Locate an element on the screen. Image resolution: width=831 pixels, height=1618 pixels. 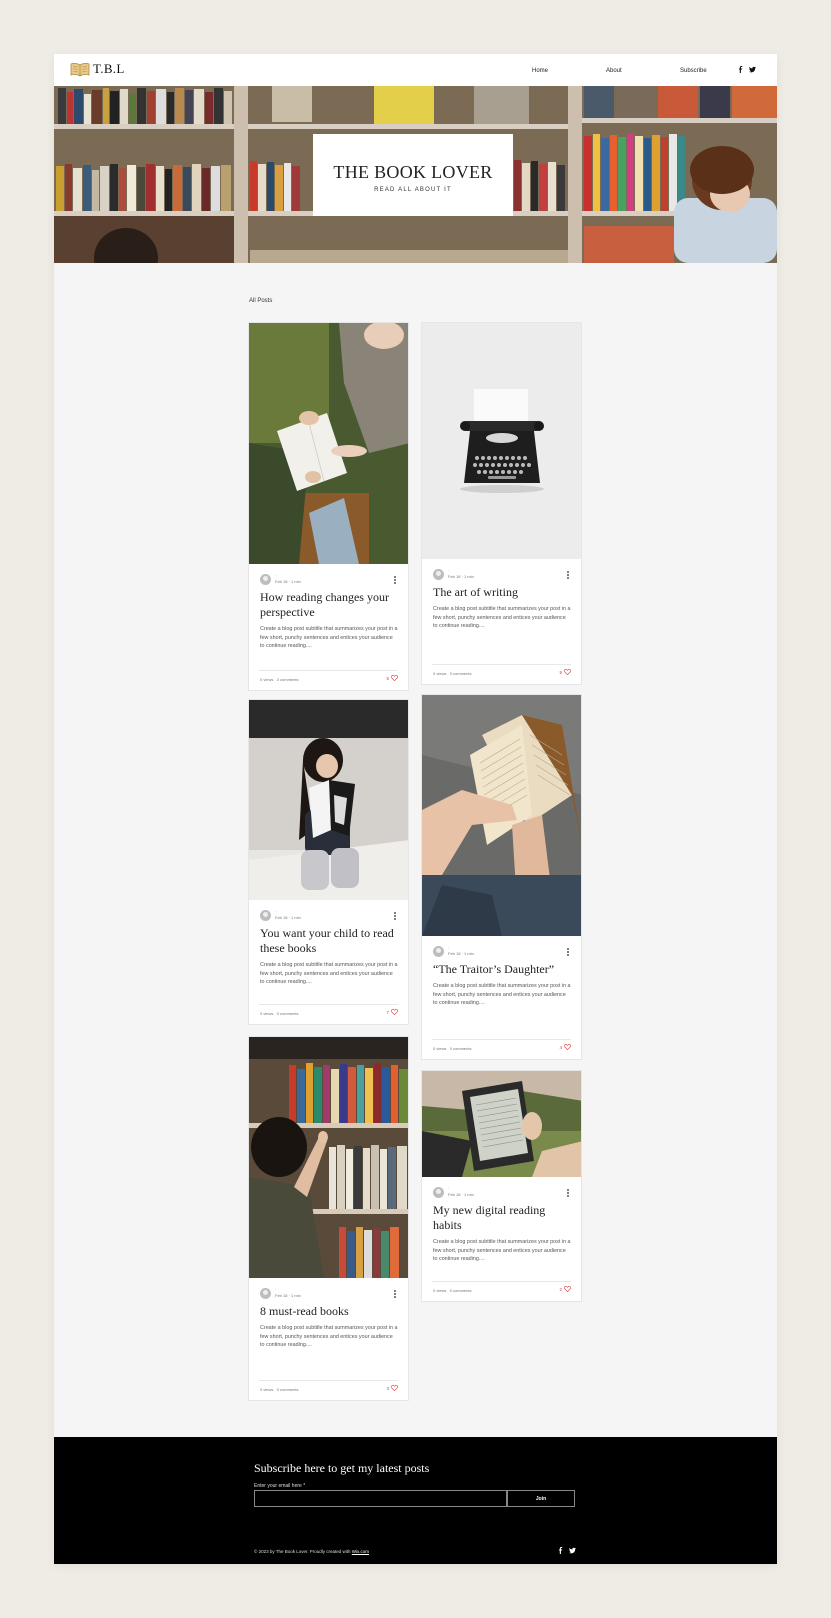
ereader-photo is located at coordinates (501, 1124).